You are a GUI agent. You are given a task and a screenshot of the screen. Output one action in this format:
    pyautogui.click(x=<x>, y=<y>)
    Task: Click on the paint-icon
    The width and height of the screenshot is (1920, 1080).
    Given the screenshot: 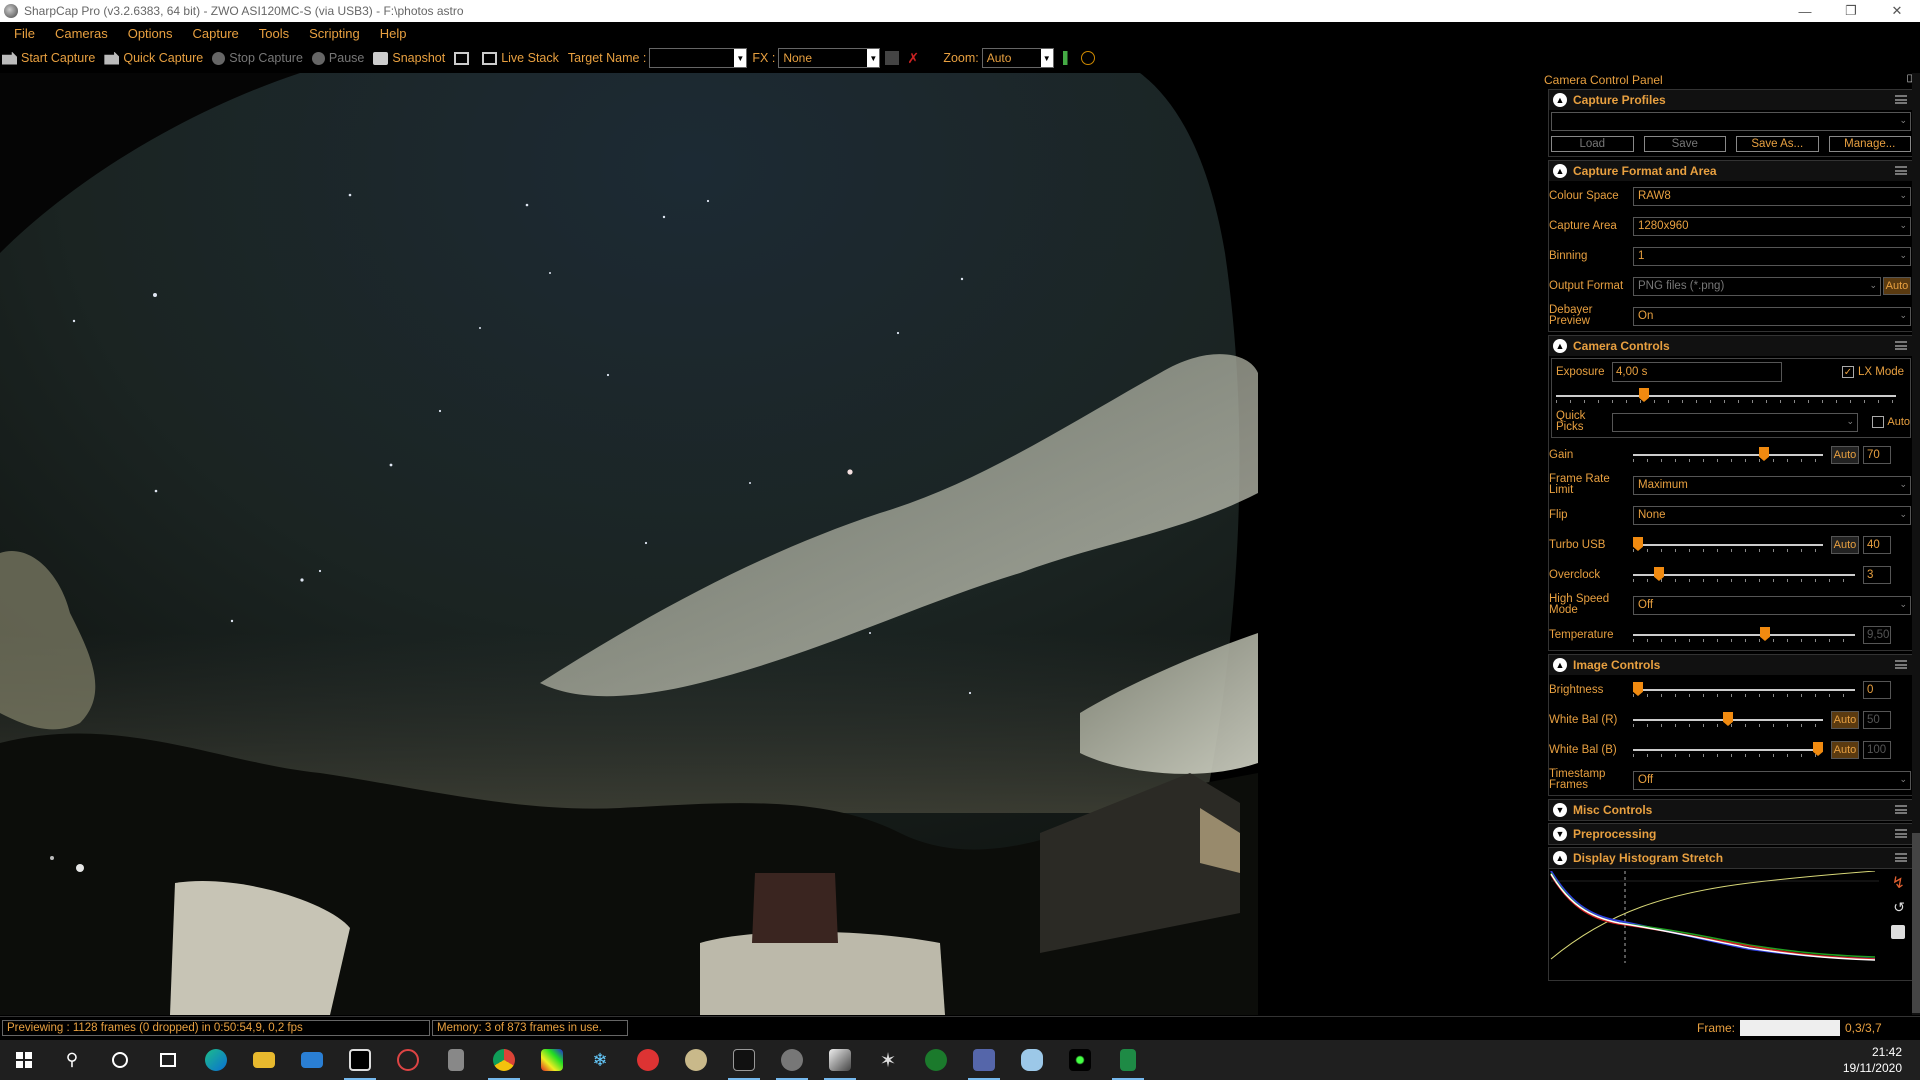 What is the action you would take?
    pyautogui.click(x=408, y=1060)
    